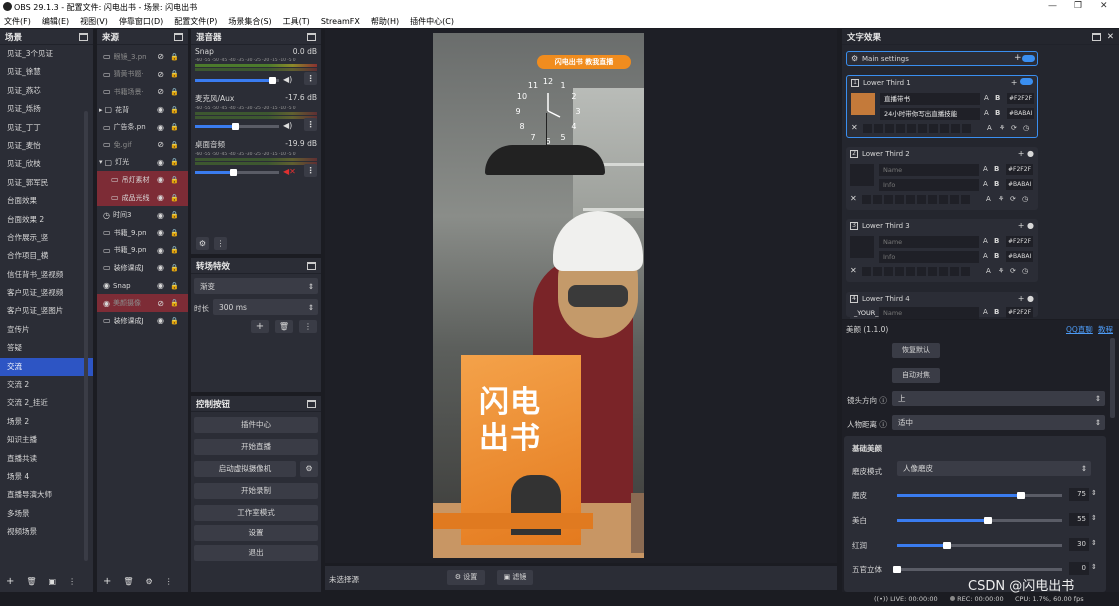 This screenshot has height=606, width=1119. What do you see at coordinates (1052, 6) in the screenshot?
I see `minimize-icon: —` at bounding box center [1052, 6].